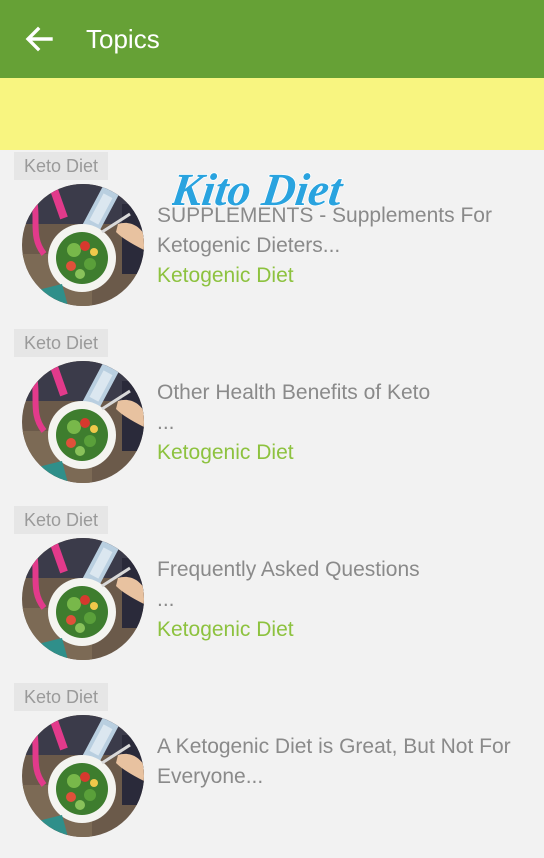  What do you see at coordinates (288, 569) in the screenshot?
I see `item-title: Frequently Asked Questions` at bounding box center [288, 569].